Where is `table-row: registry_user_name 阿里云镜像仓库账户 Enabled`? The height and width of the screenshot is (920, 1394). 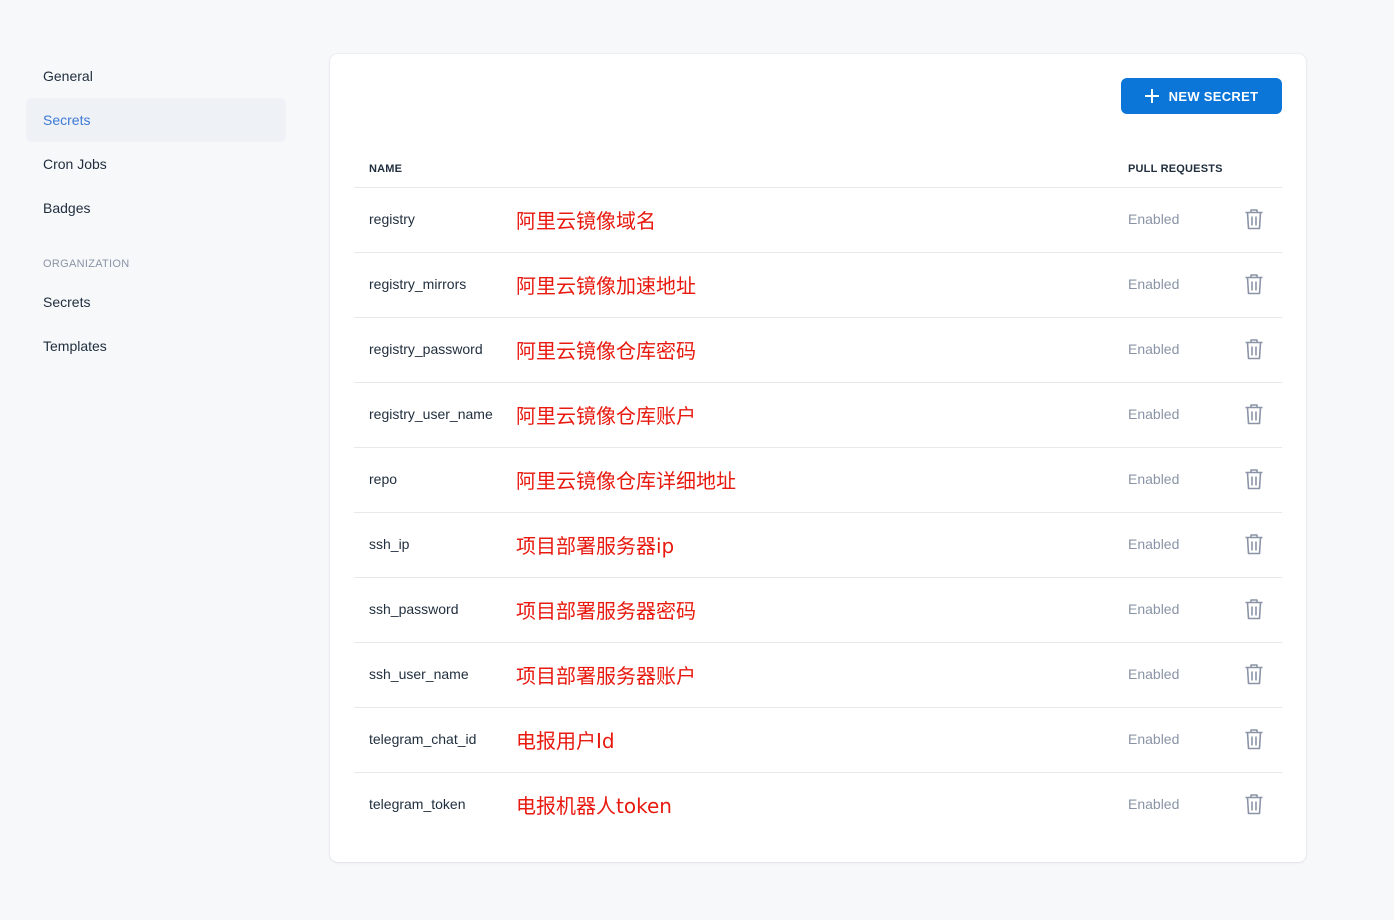
table-row: registry_user_name 阿里云镜像仓库账户 Enabled is located at coordinates (818, 415).